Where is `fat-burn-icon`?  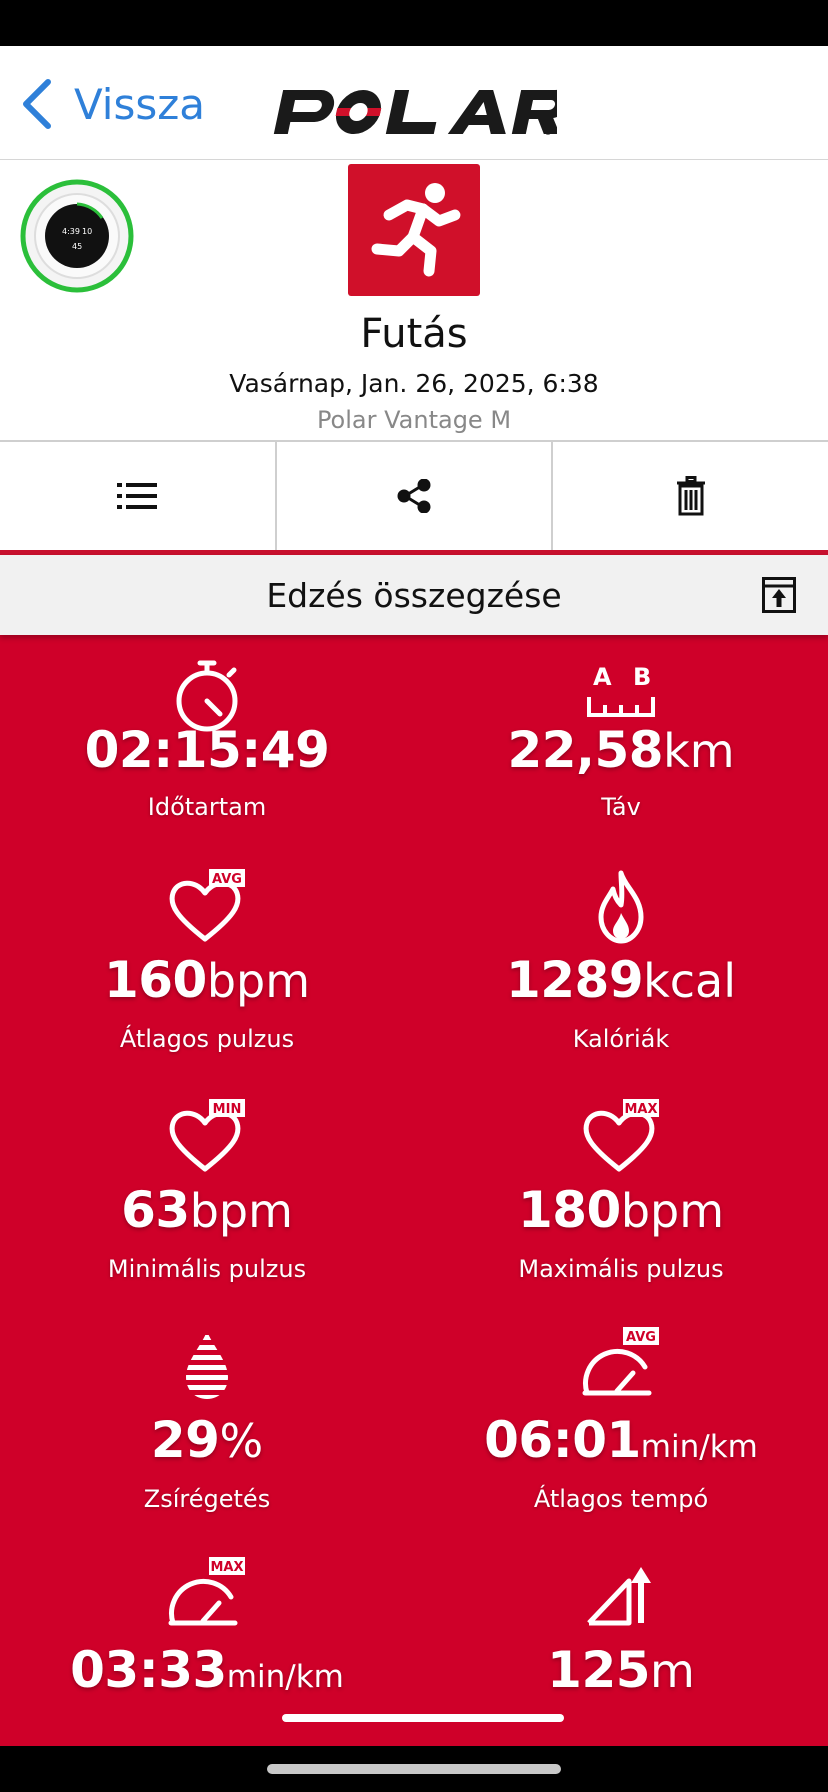
fat-burn-icon is located at coordinates (207, 1367).